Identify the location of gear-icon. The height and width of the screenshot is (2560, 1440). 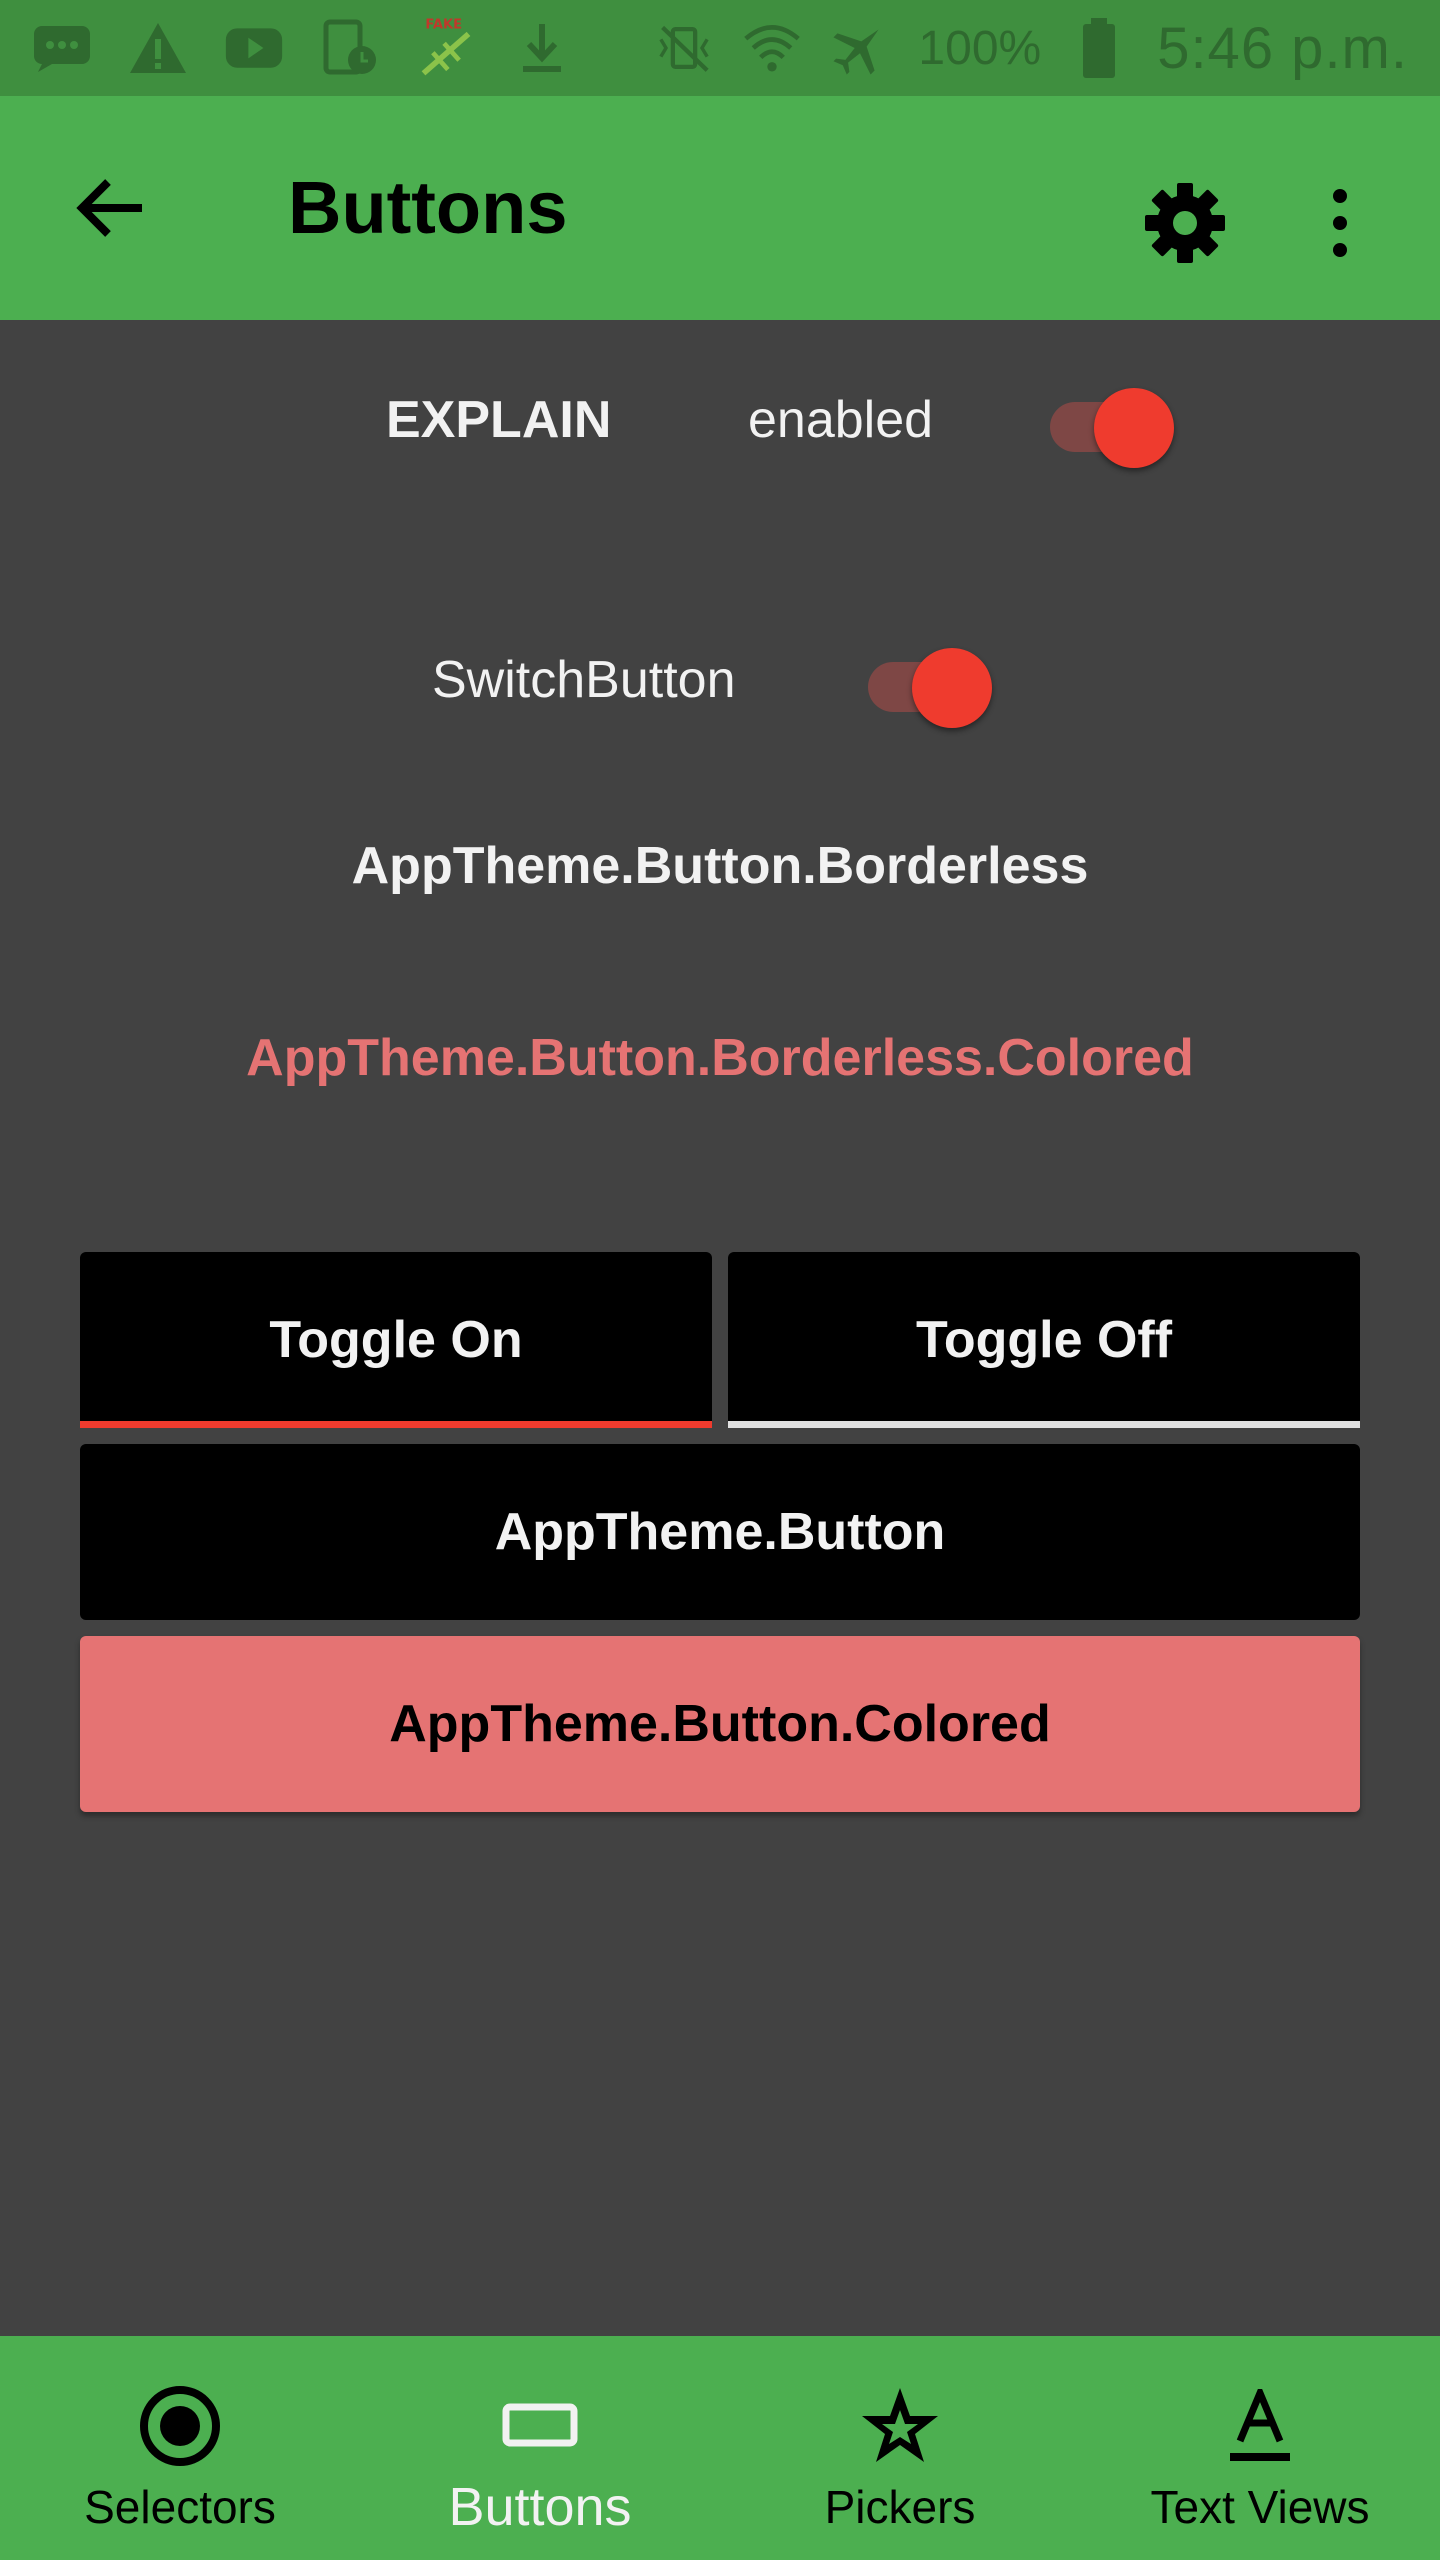
(1185, 223).